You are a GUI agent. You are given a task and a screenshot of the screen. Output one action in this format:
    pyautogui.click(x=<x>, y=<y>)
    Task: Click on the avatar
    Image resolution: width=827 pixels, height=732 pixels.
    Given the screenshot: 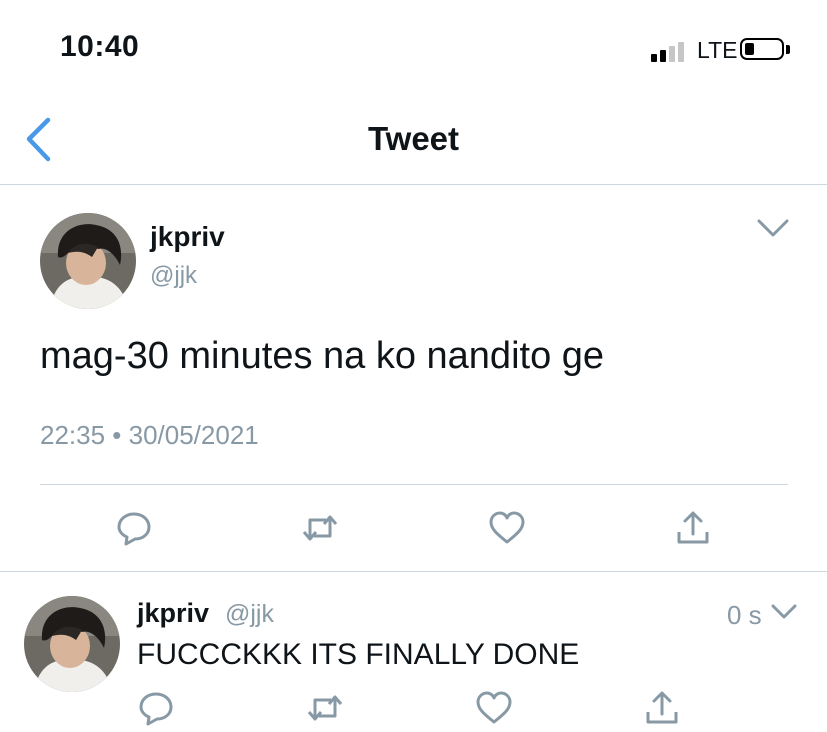 What is the action you would take?
    pyautogui.click(x=88, y=261)
    